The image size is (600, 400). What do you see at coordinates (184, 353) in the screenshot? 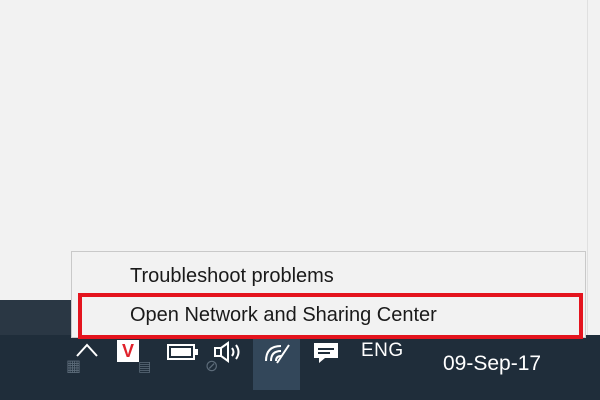
I see `battery-icon` at bounding box center [184, 353].